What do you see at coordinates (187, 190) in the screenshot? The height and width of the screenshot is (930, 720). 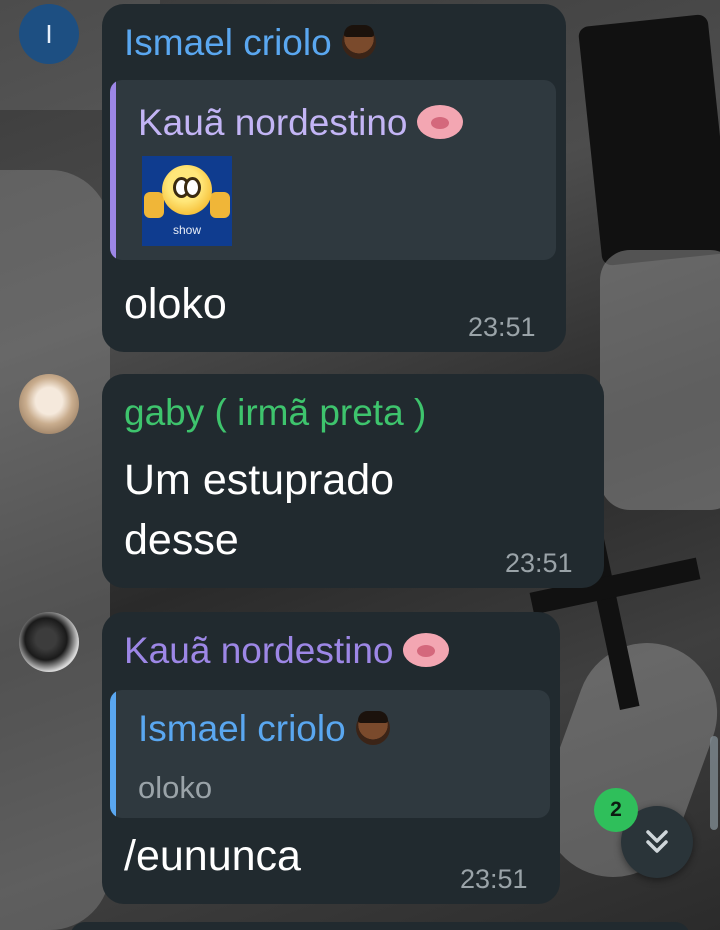 I see `smiley-face-icon` at bounding box center [187, 190].